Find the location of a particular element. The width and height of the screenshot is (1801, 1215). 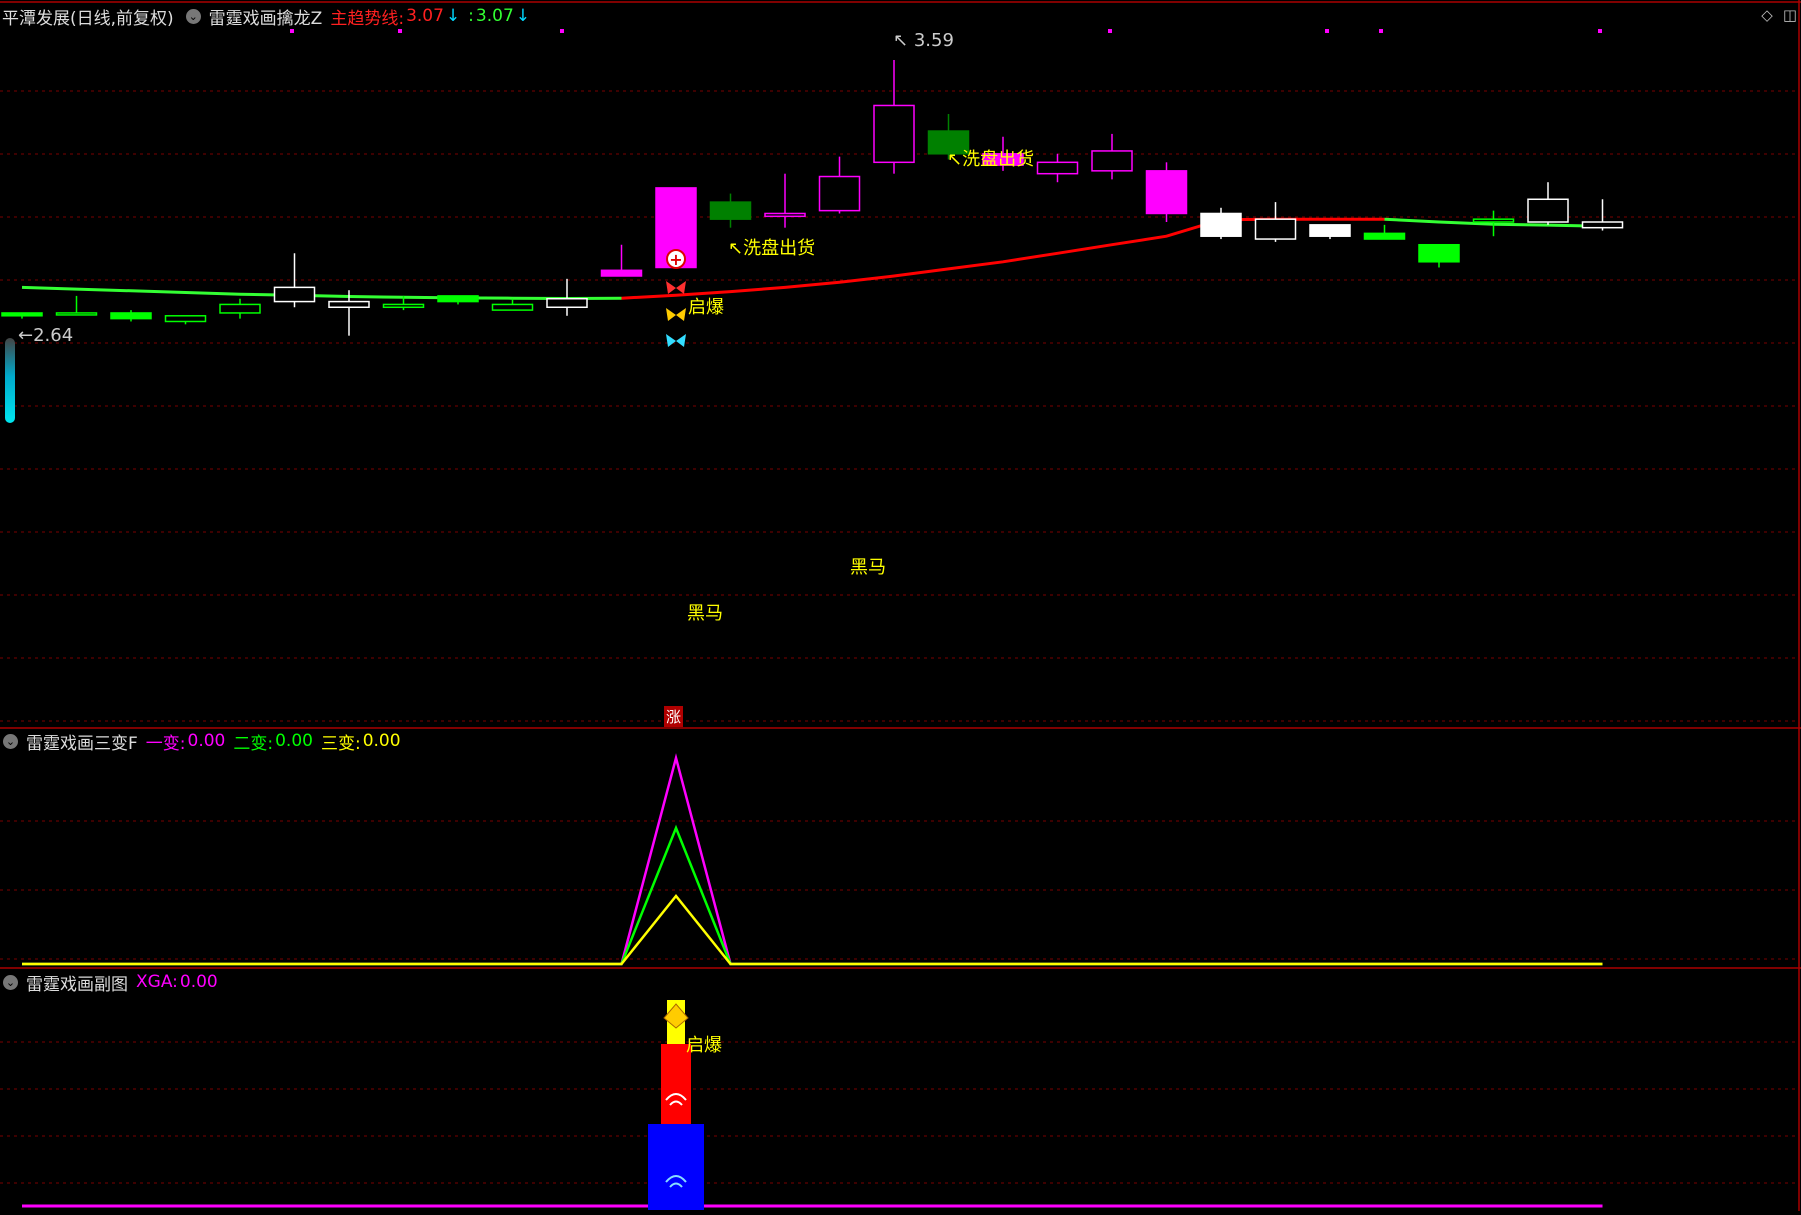

sub1-c-value: 0.00 is located at coordinates (381, 741).